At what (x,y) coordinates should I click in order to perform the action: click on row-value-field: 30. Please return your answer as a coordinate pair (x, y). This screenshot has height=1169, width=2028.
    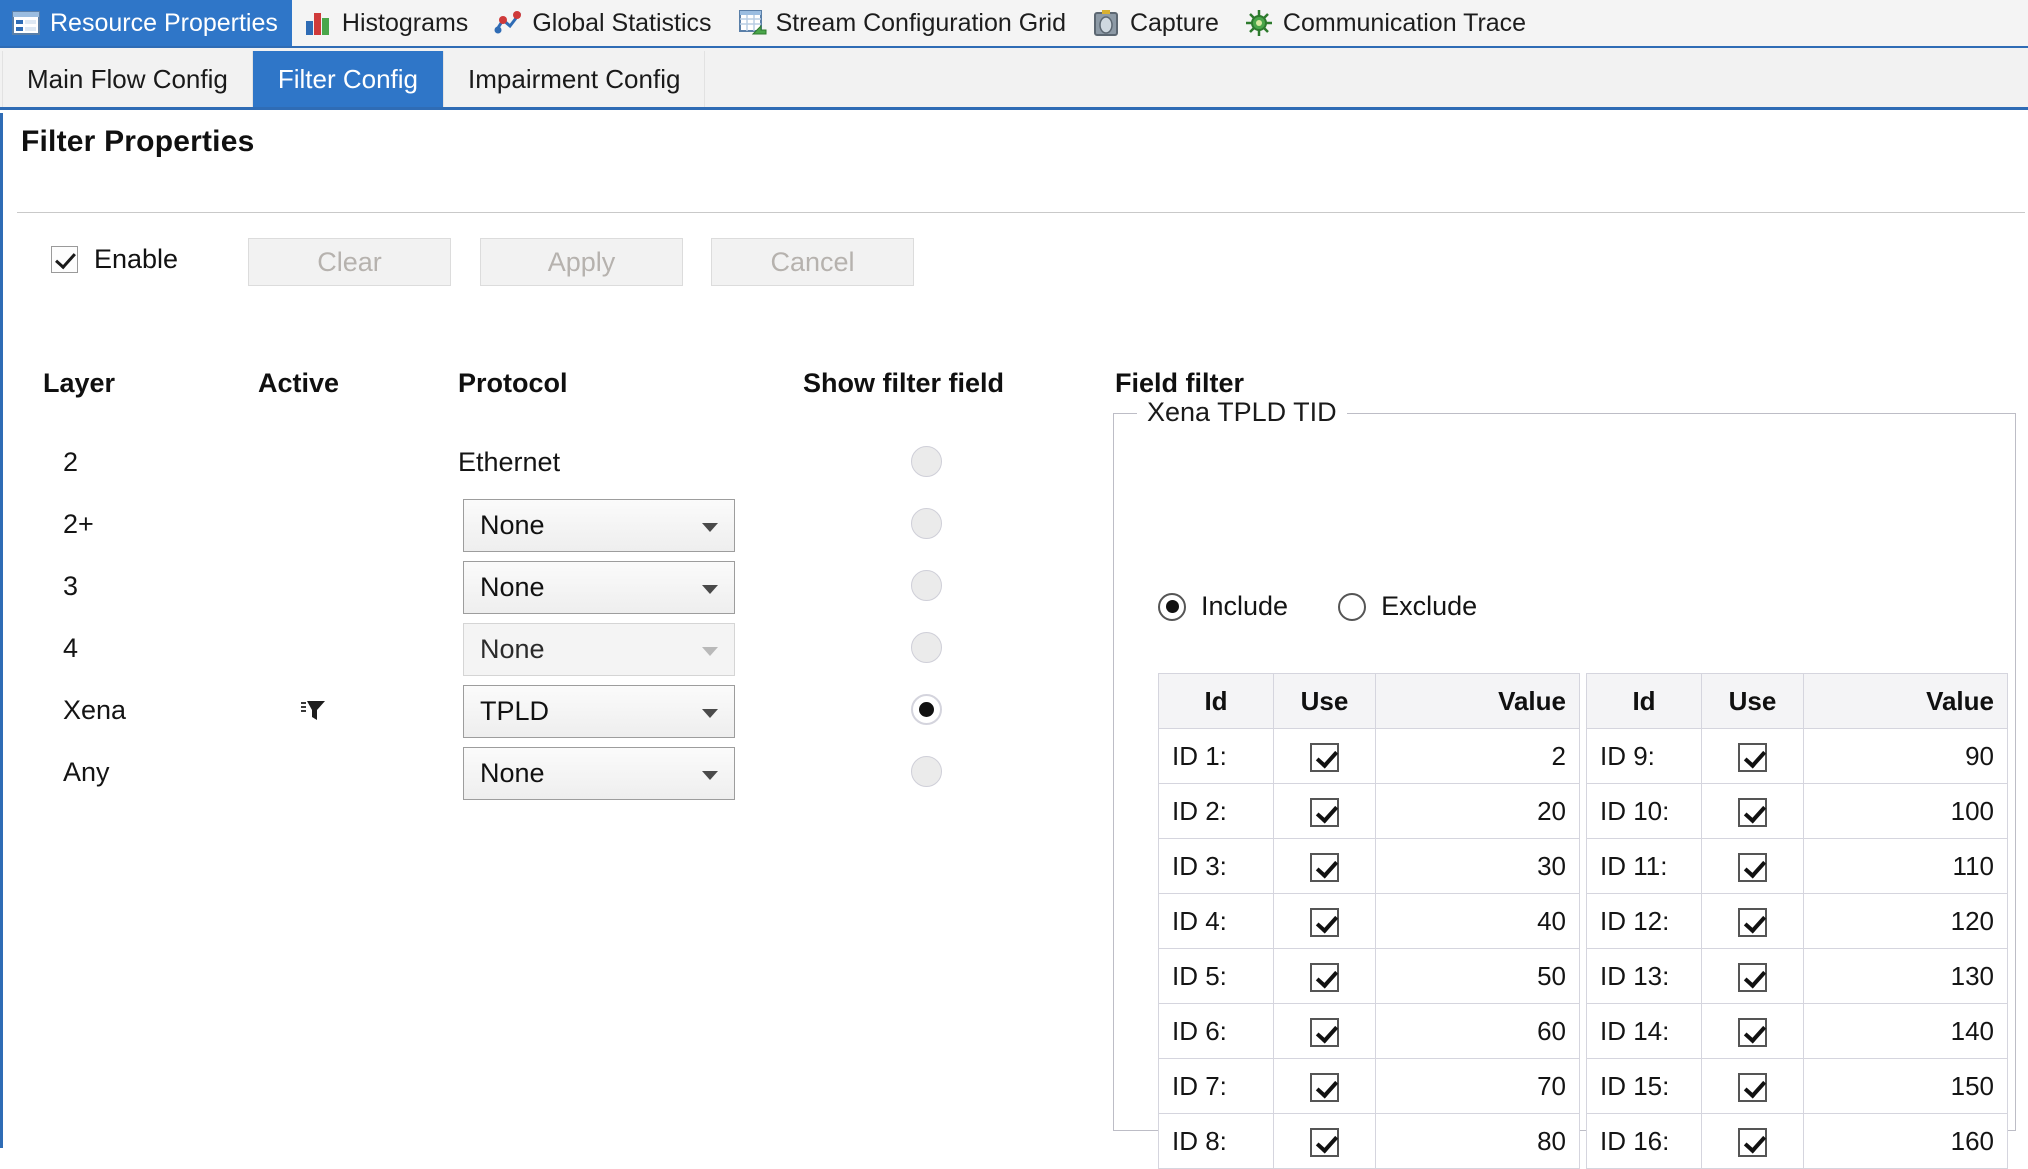
    Looking at the image, I should click on (1477, 866).